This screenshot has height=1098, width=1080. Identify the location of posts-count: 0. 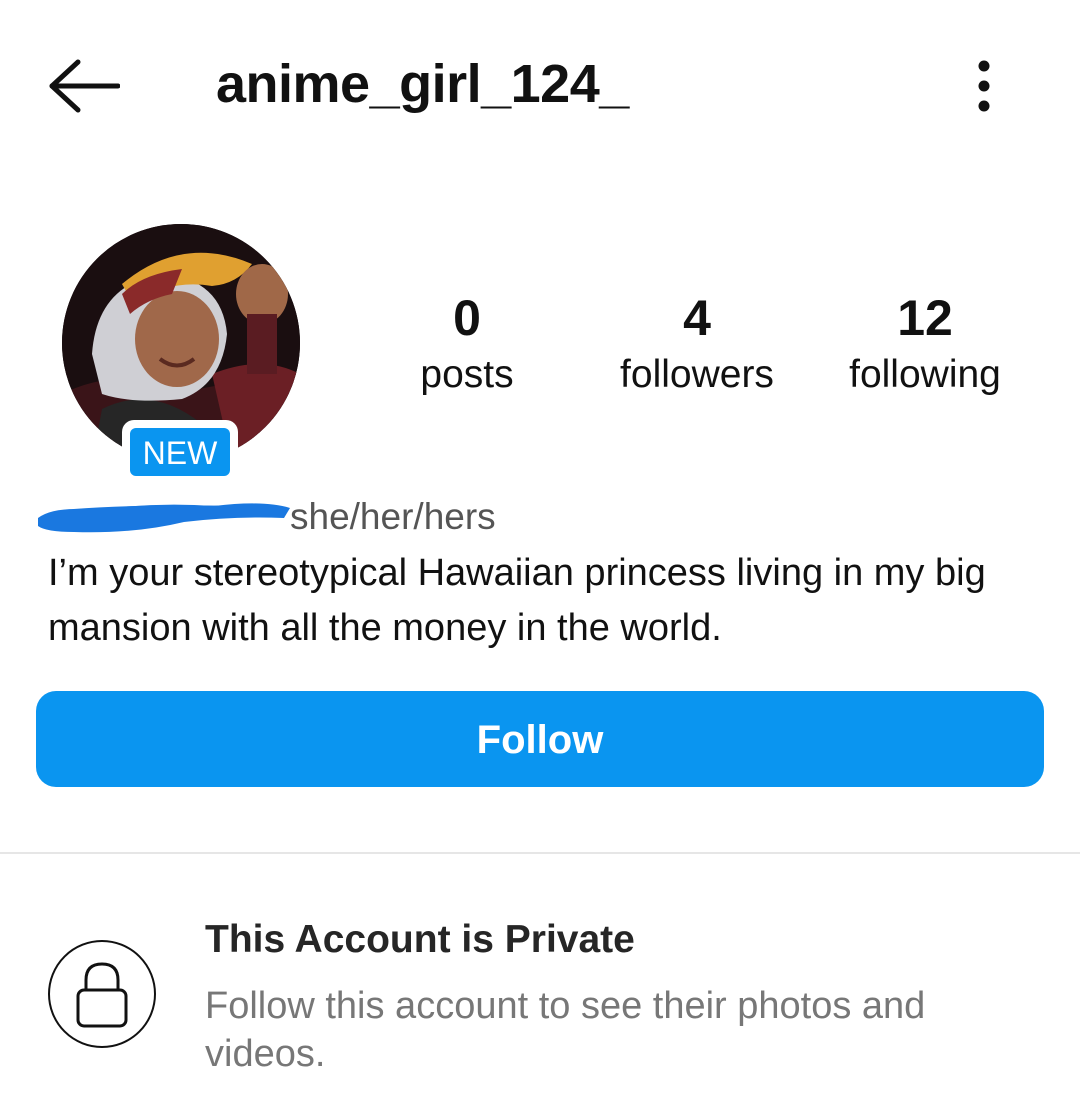
(467, 318).